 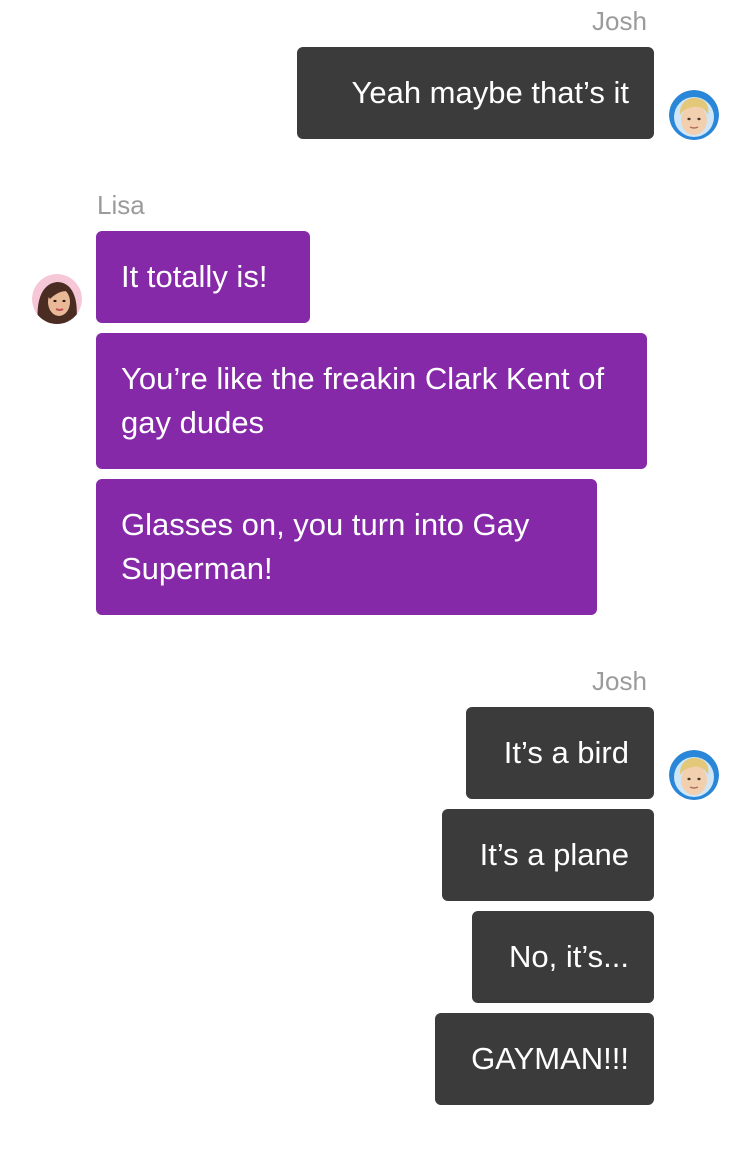 I want to click on outgoing-message-bubble: Yeah maybe that’s it, so click(x=475, y=93).